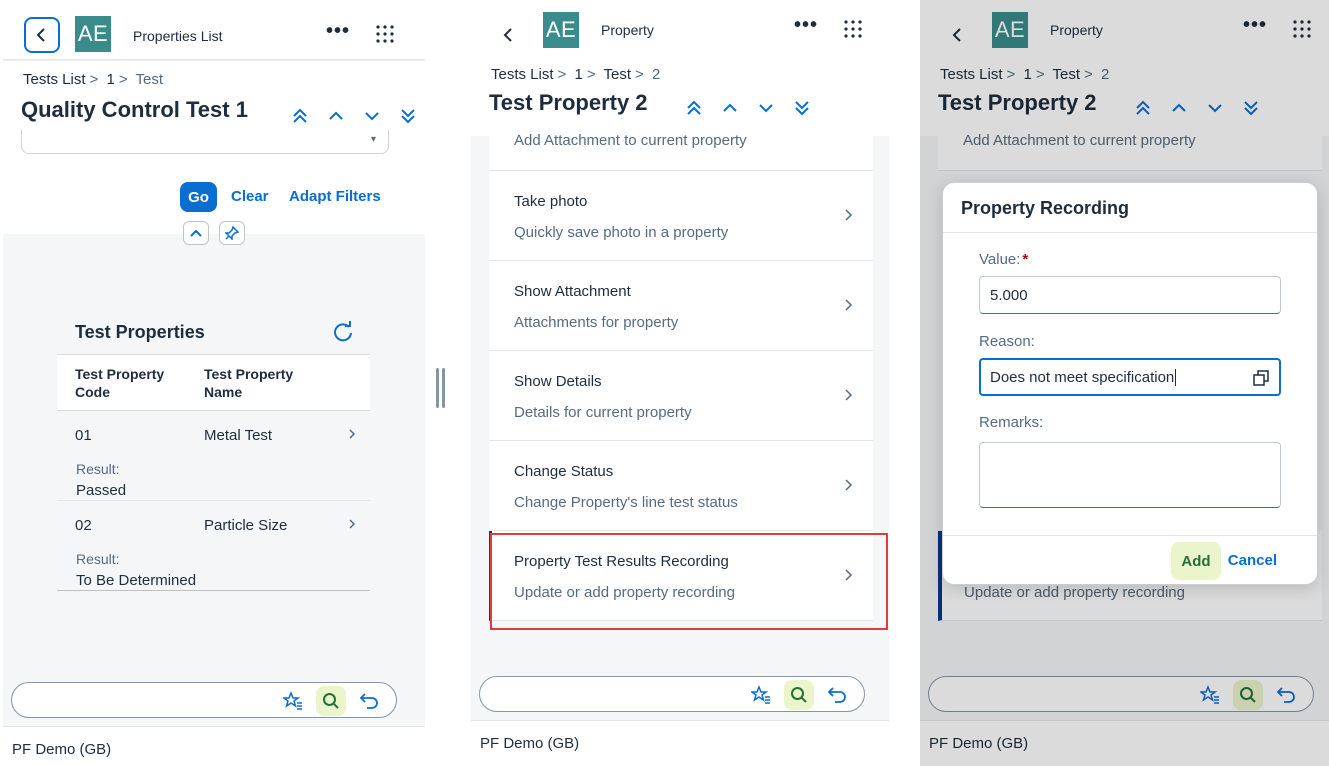 The image size is (1329, 766). What do you see at coordinates (689, 581) in the screenshot?
I see `highlight-box` at bounding box center [689, 581].